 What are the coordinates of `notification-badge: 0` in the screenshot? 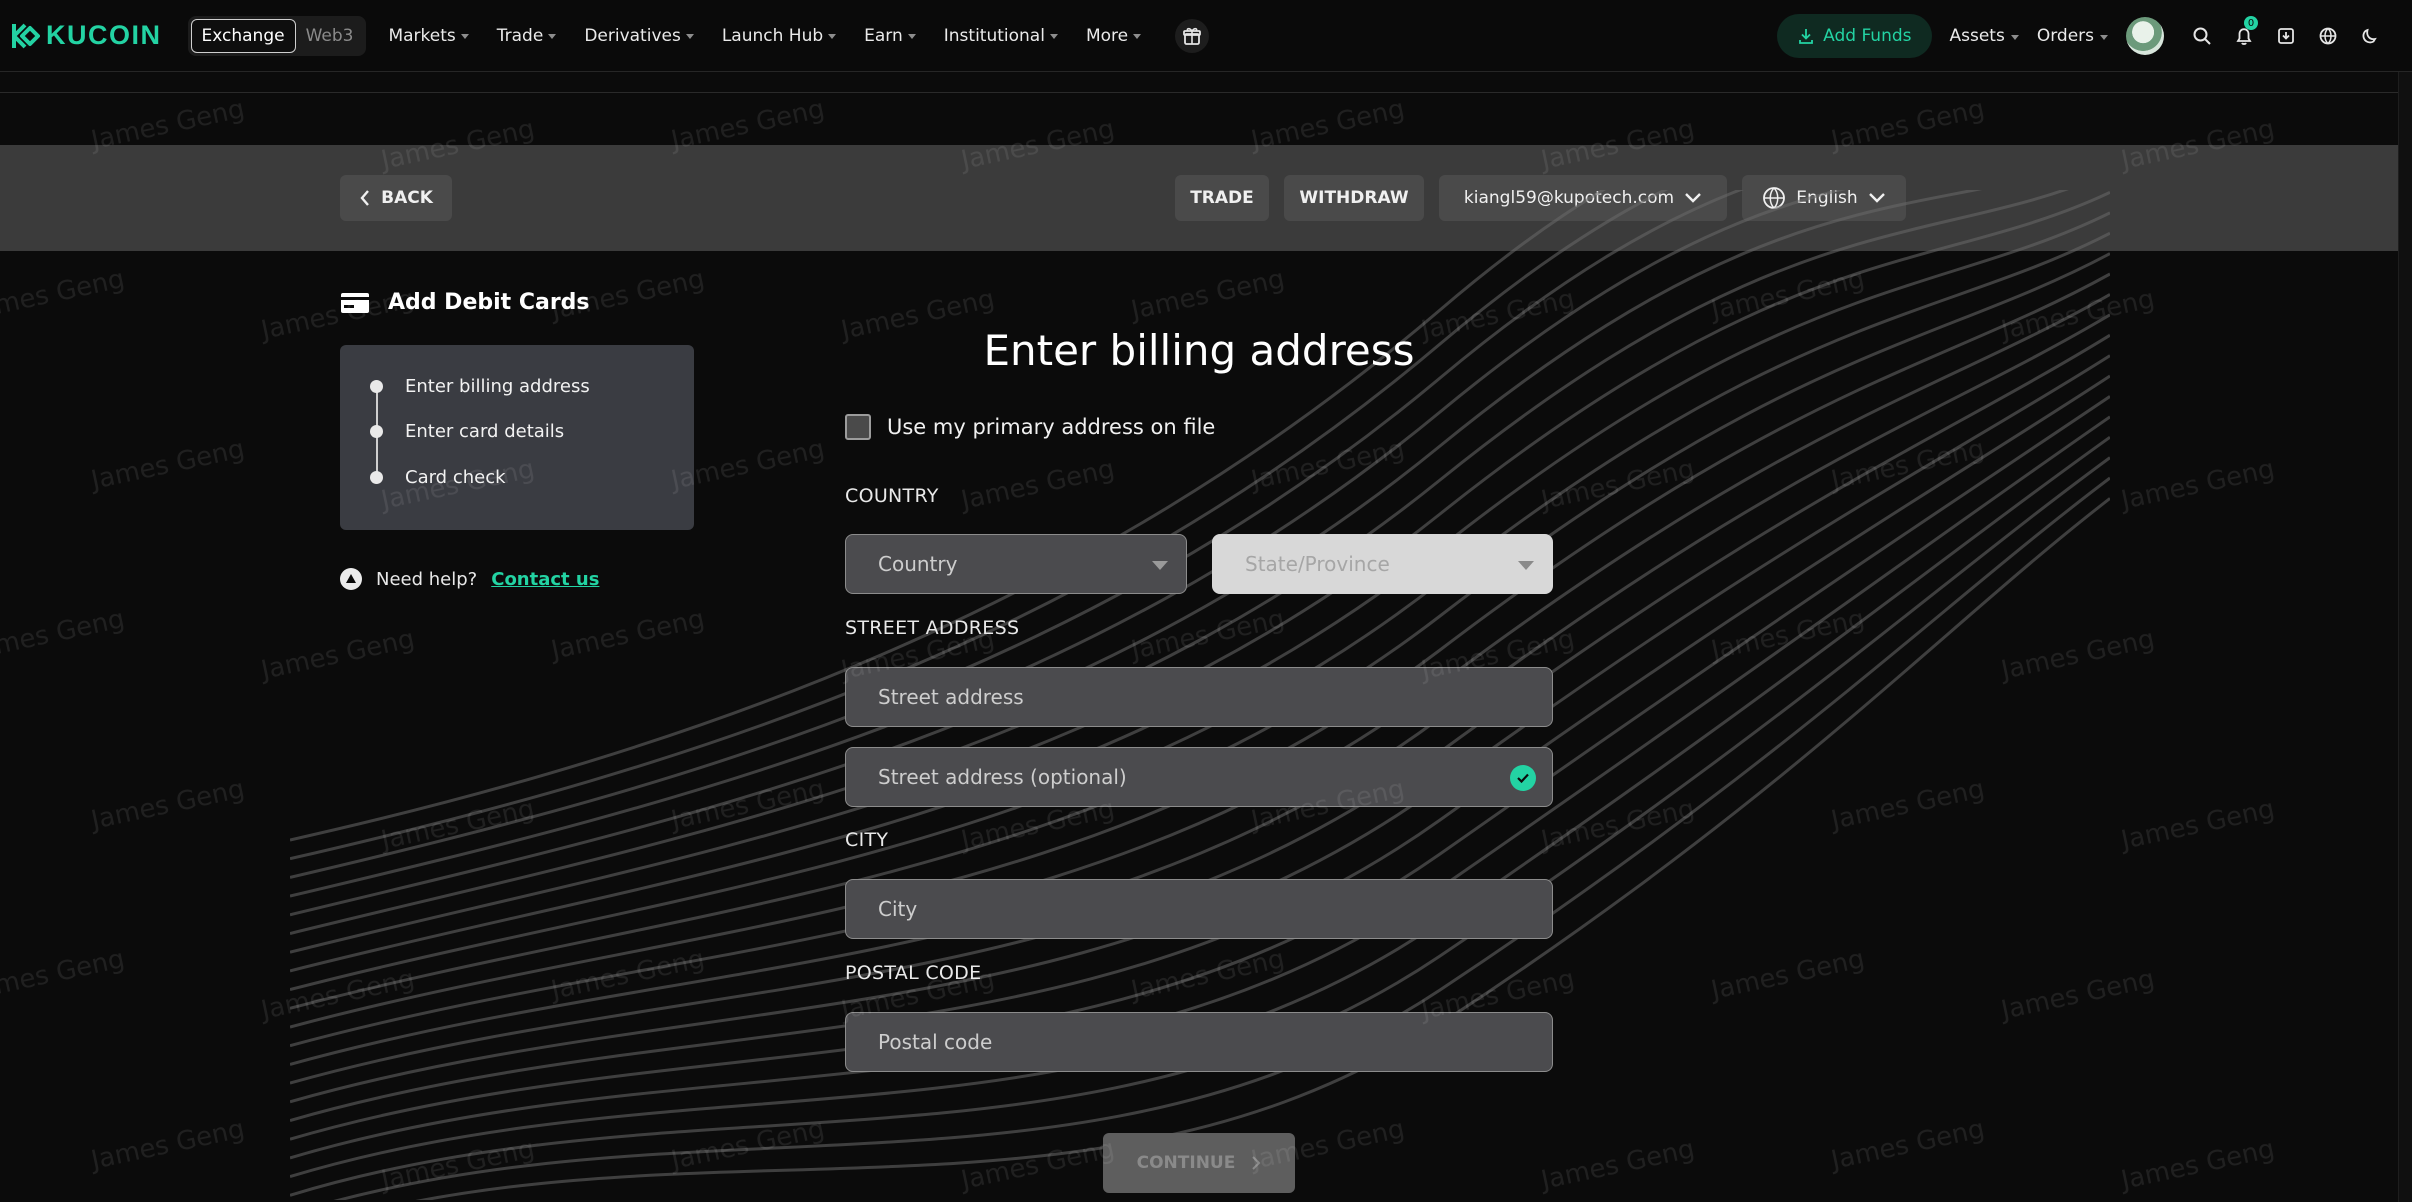 It's located at (2251, 23).